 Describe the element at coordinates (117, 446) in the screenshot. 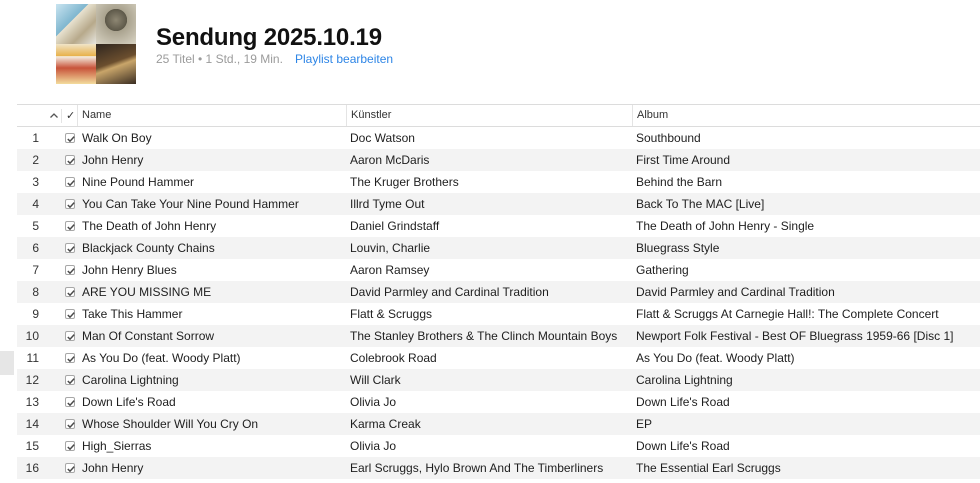

I see `track-name: High_Sierras` at that location.